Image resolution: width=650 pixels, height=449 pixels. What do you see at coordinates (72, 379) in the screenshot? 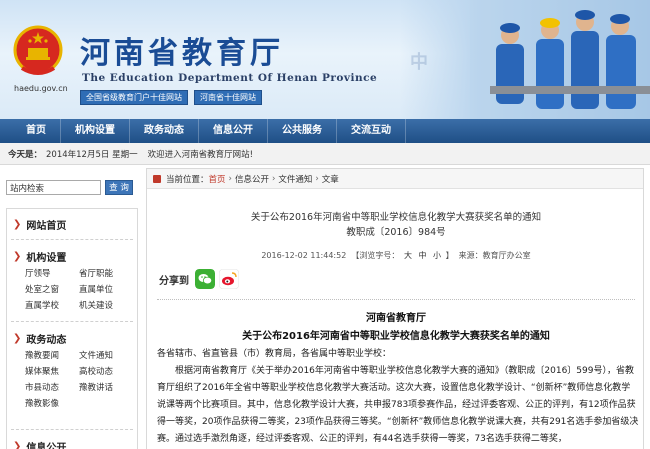
I see `sidebar-links: 豫教要闻 文件通知 媒体聚焦 高校动态 市县动态 豫教讲话 豫教影像` at bounding box center [72, 379].